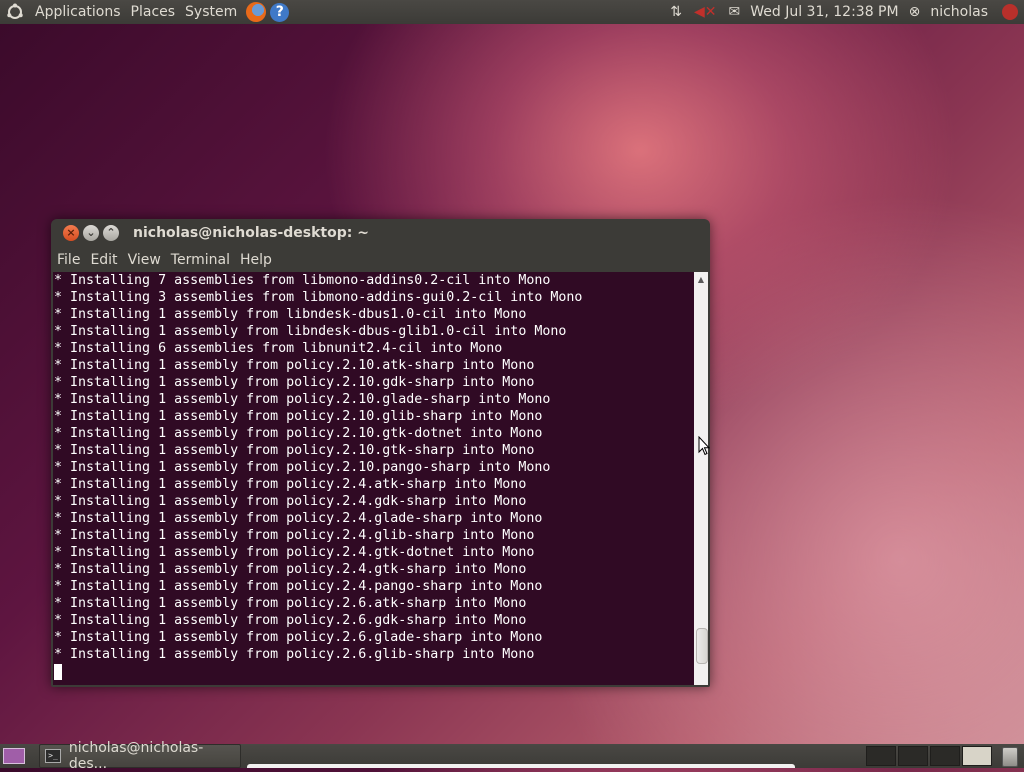  What do you see at coordinates (71, 233) in the screenshot?
I see `close-icon: ×` at bounding box center [71, 233].